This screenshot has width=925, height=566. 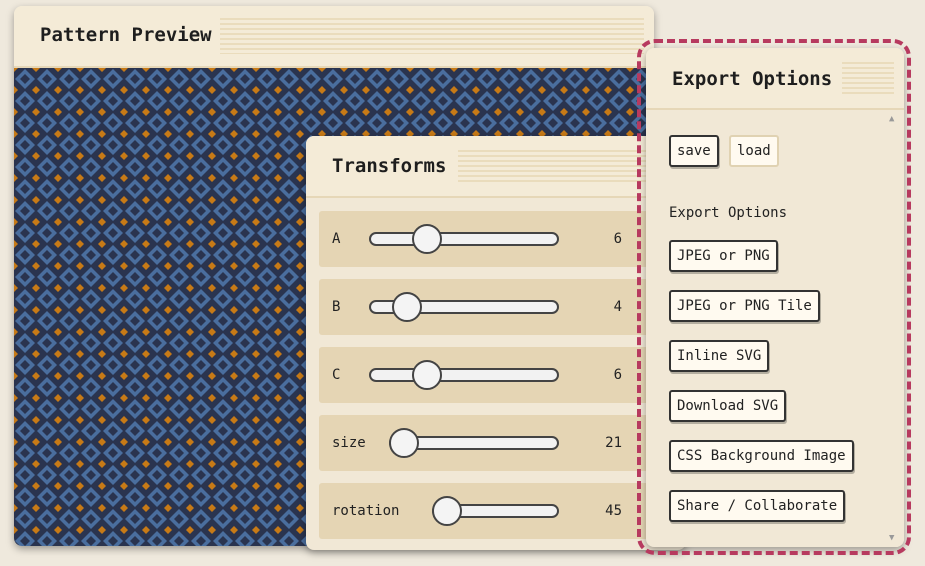 I want to click on transforms-titlebar: Transforms, so click(x=496, y=167).